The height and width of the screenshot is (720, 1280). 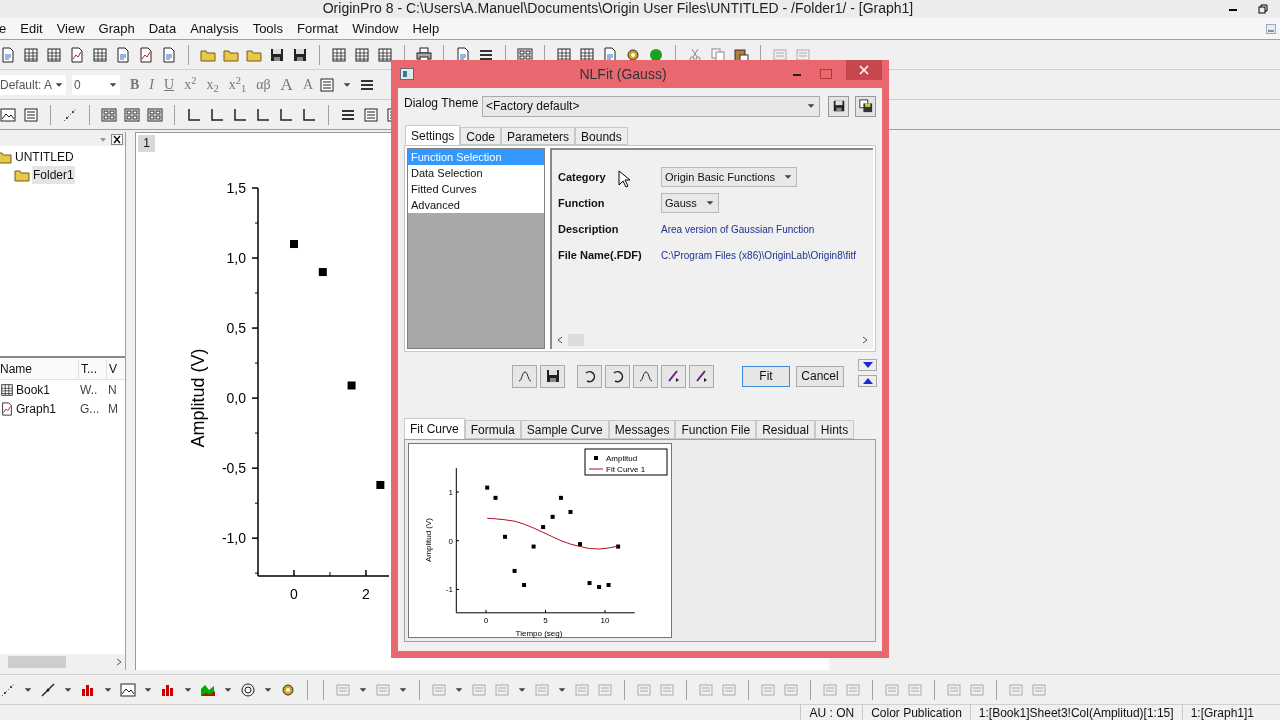 I want to click on tree-item: UNTITLED, so click(x=44, y=157).